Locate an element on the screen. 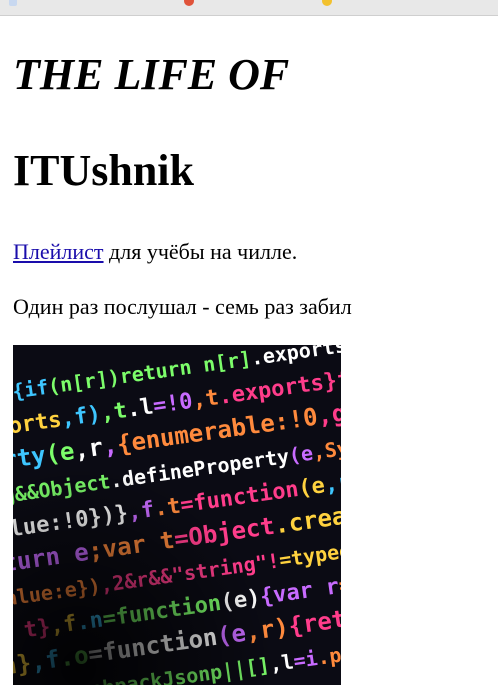 This screenshot has height=685, width=498. intro-text: для учёбы на чилле. is located at coordinates (200, 251).